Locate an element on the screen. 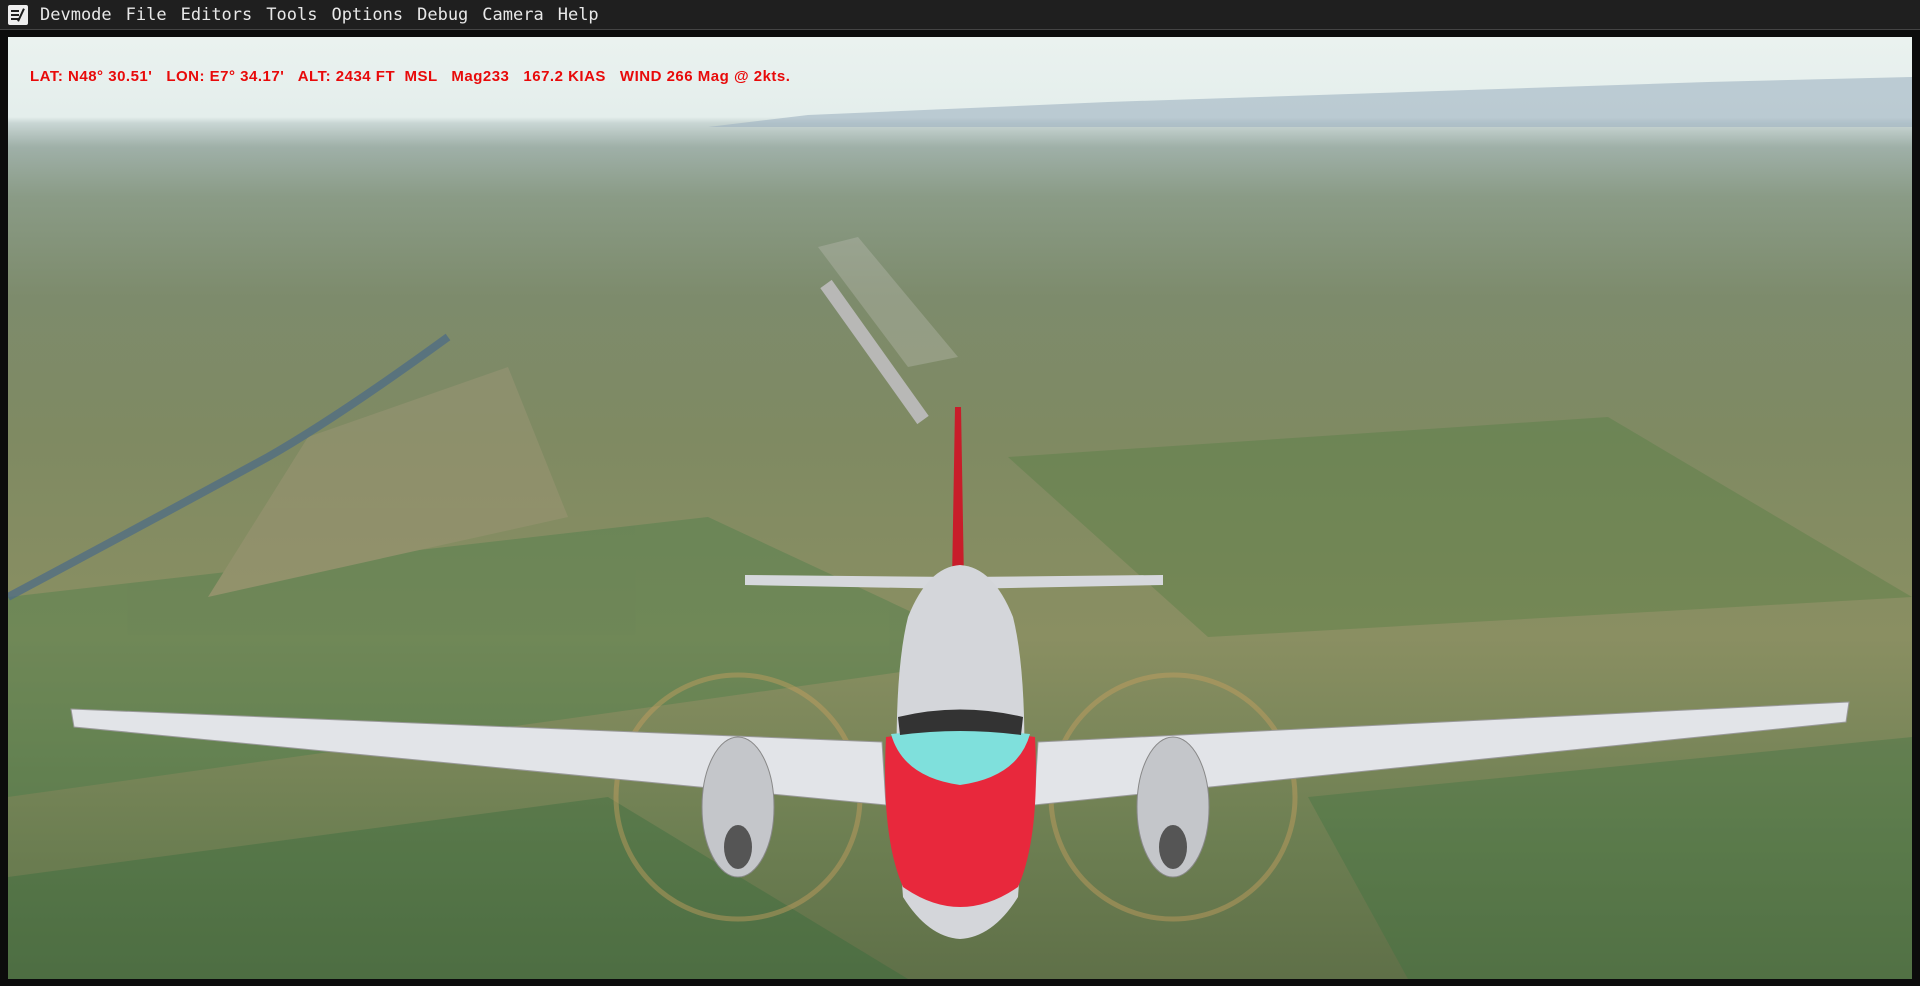  menu-camera: Camera is located at coordinates (512, 15).